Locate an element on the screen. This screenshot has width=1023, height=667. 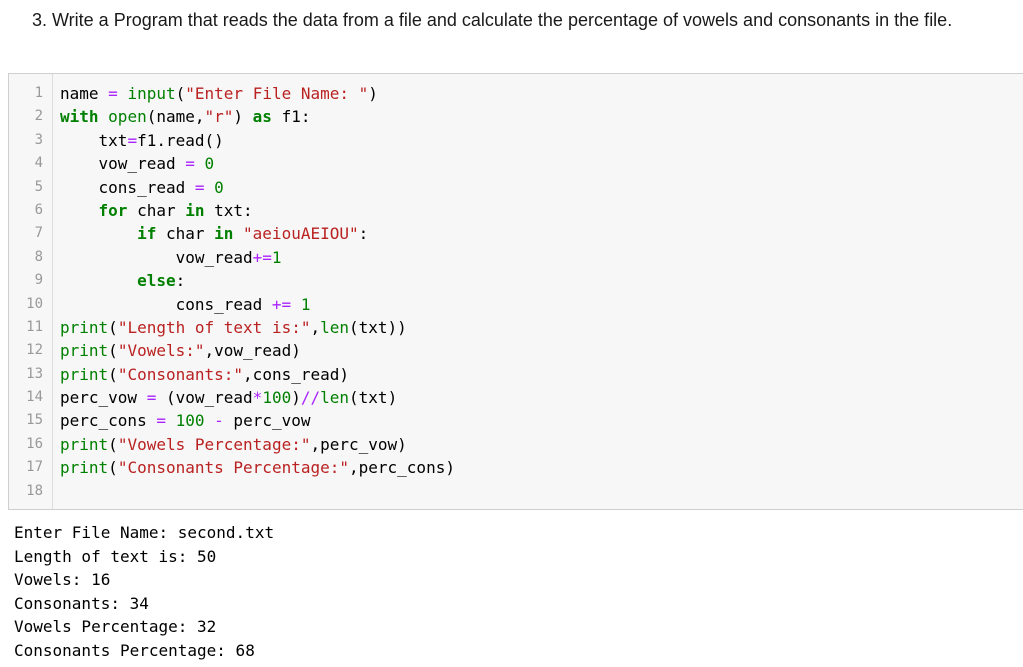
output-line: Vowels: 16 is located at coordinates (62, 579).